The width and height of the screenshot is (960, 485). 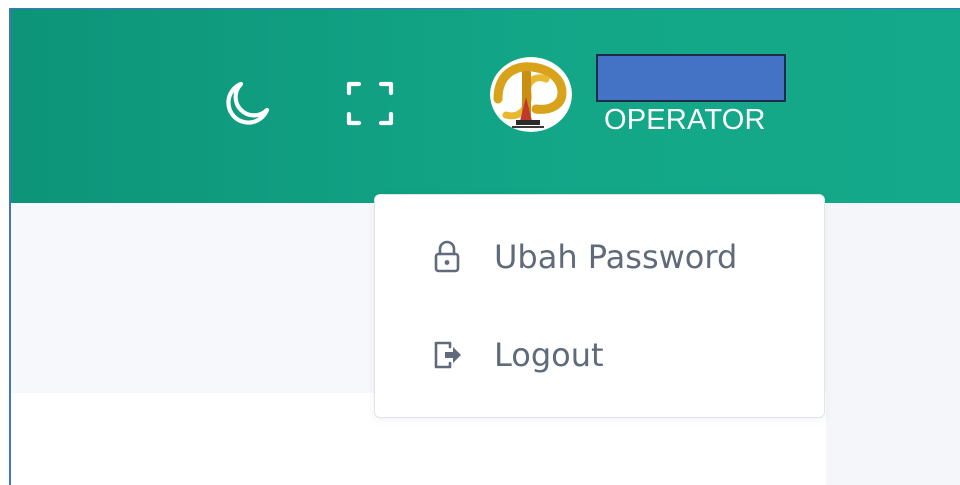 I want to click on fullscreen-icon, so click(x=370, y=103).